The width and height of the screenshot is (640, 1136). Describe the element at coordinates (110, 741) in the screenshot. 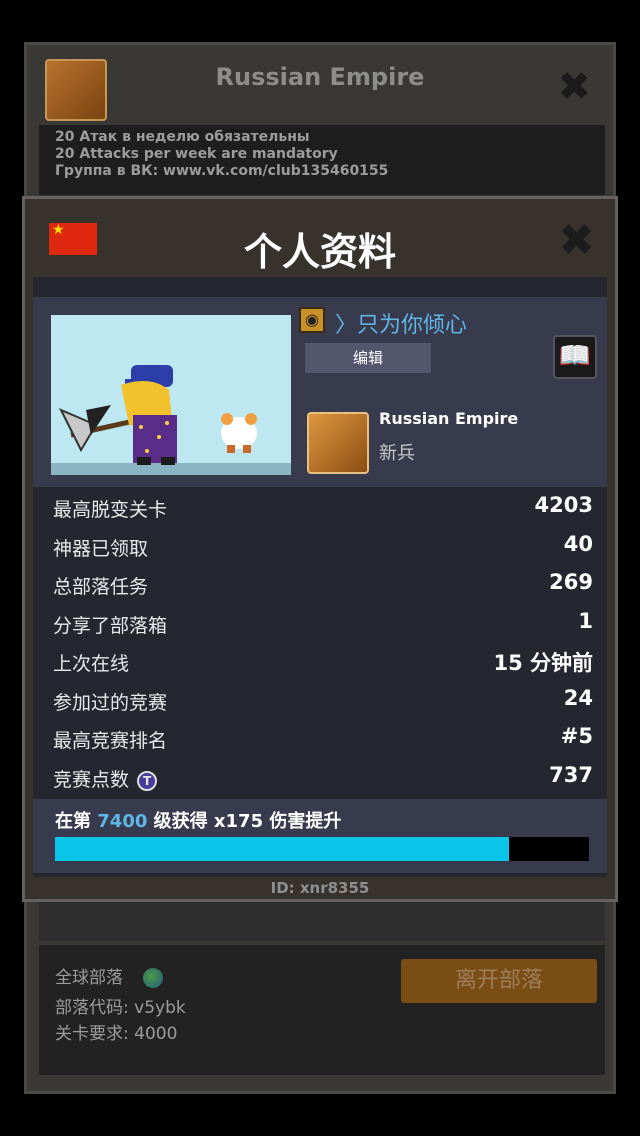

I see `stat-label: 最高竞赛排名` at that location.